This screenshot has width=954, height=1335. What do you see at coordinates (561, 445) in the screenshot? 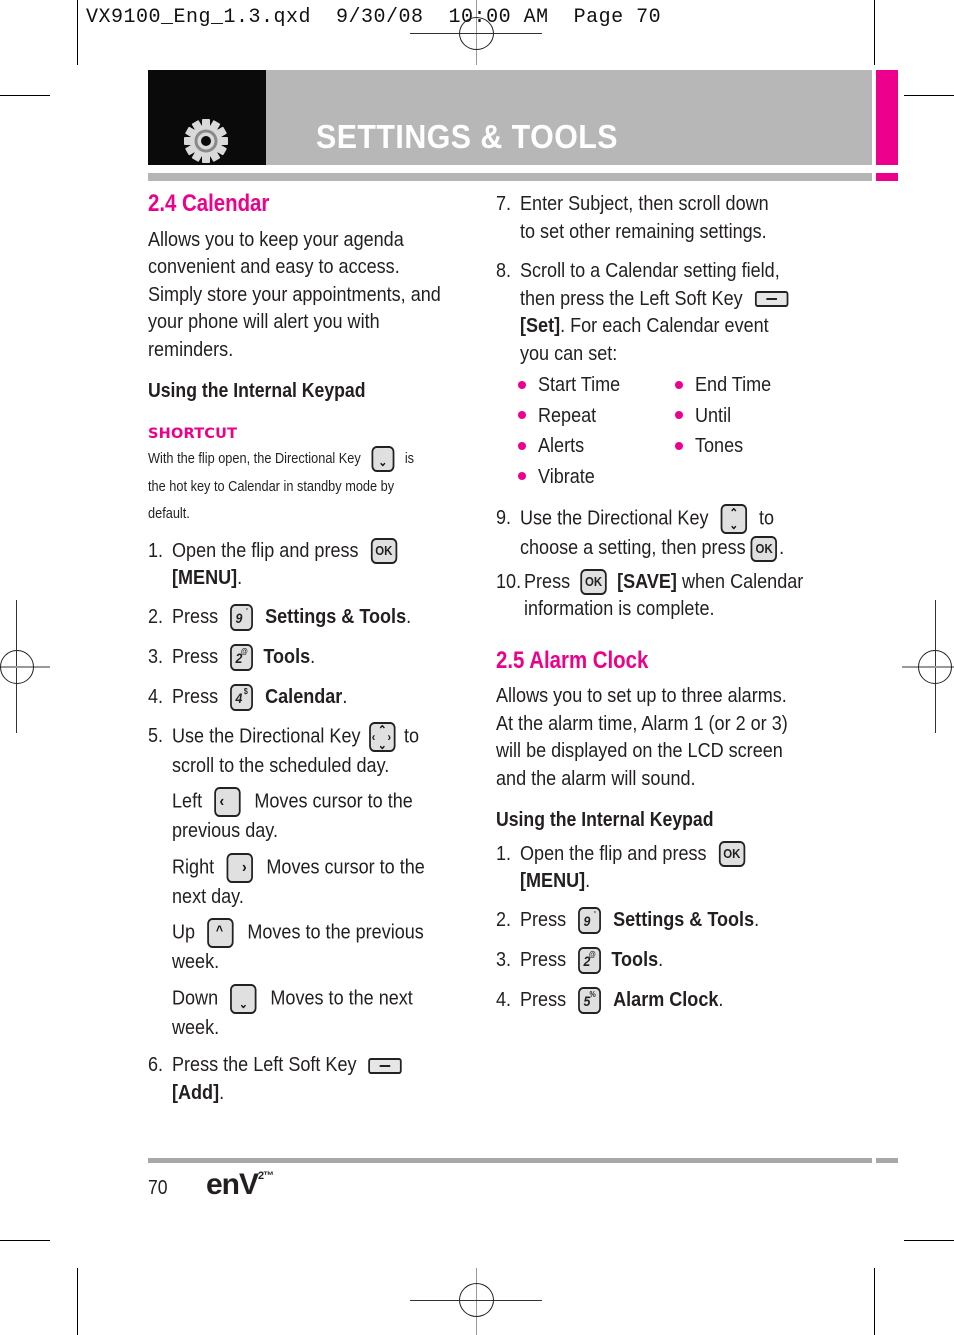
I see `option-label: Alerts` at bounding box center [561, 445].